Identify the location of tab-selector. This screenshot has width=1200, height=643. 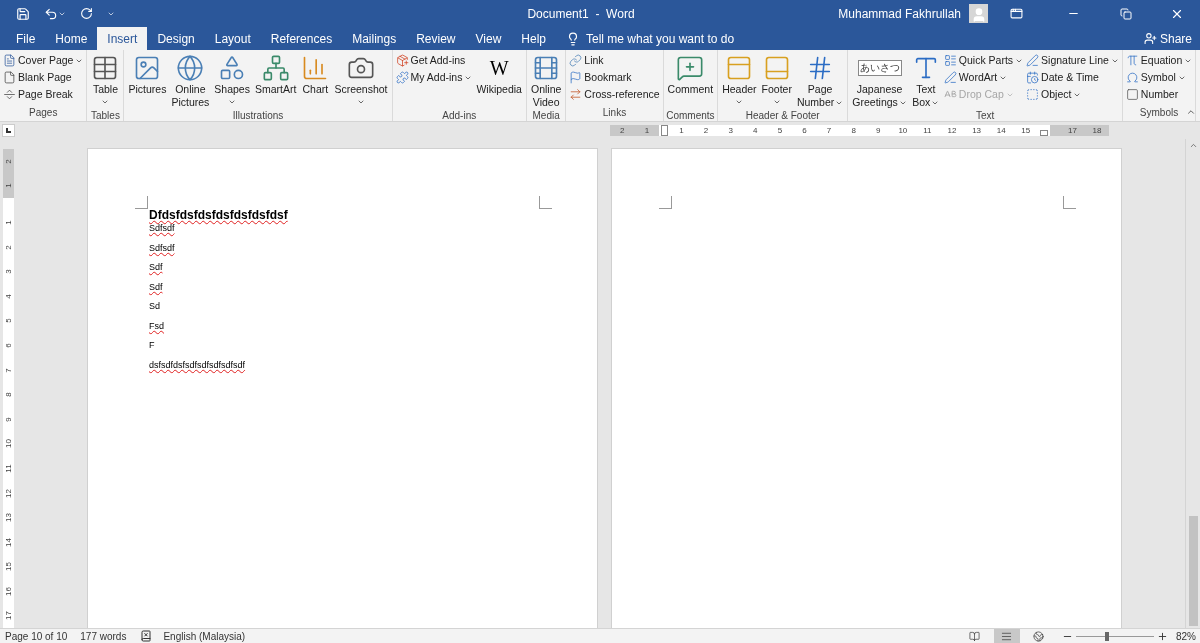
(8, 130).